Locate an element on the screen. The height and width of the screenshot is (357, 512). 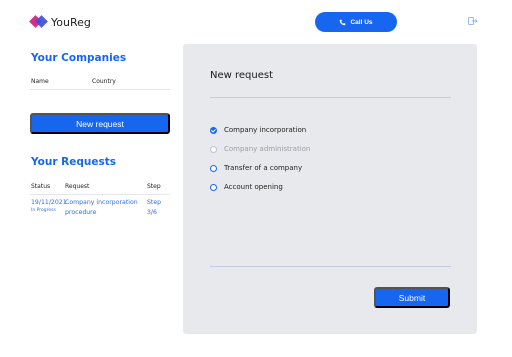
option-company-incorporation: Company incorporation is located at coordinates (258, 130).